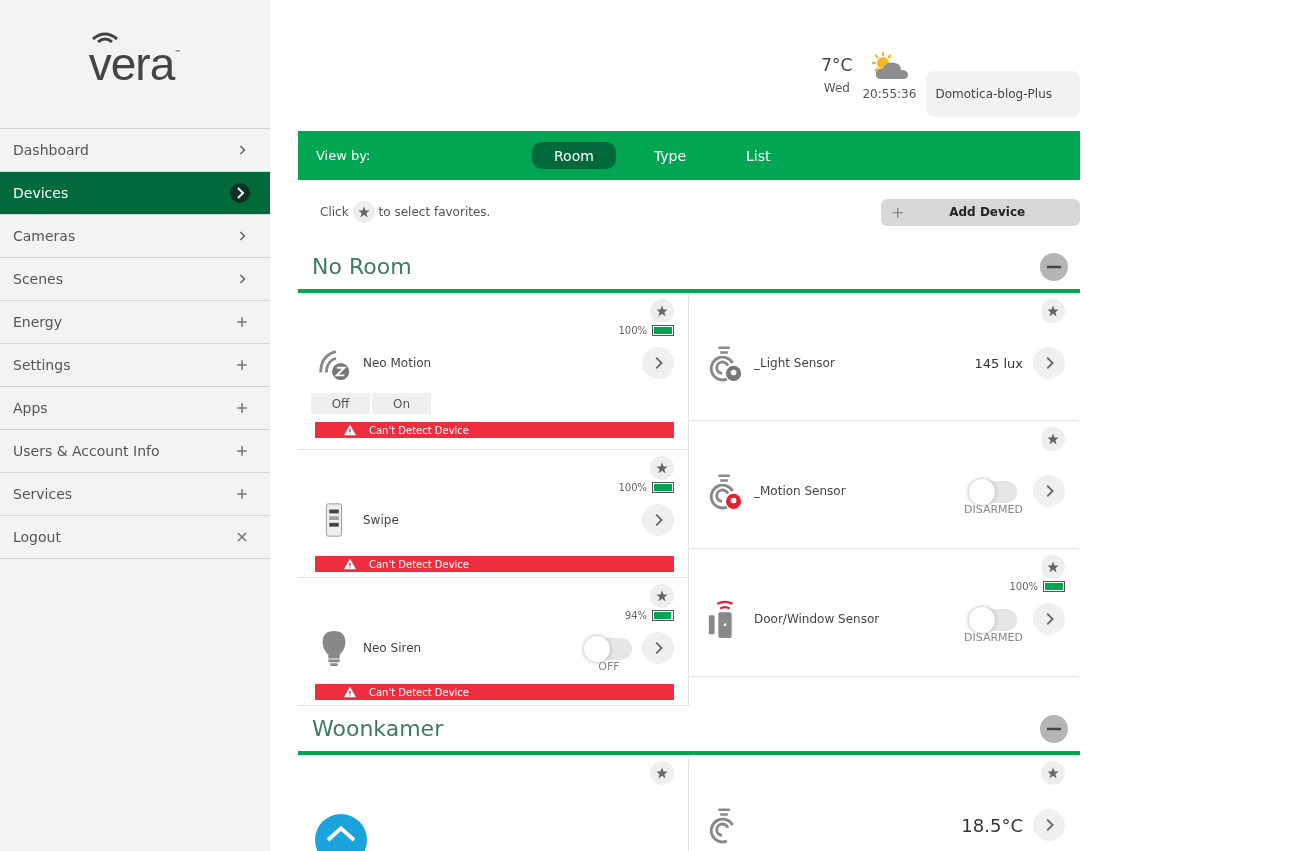  What do you see at coordinates (135, 365) in the screenshot?
I see `nav-item: Settings` at bounding box center [135, 365].